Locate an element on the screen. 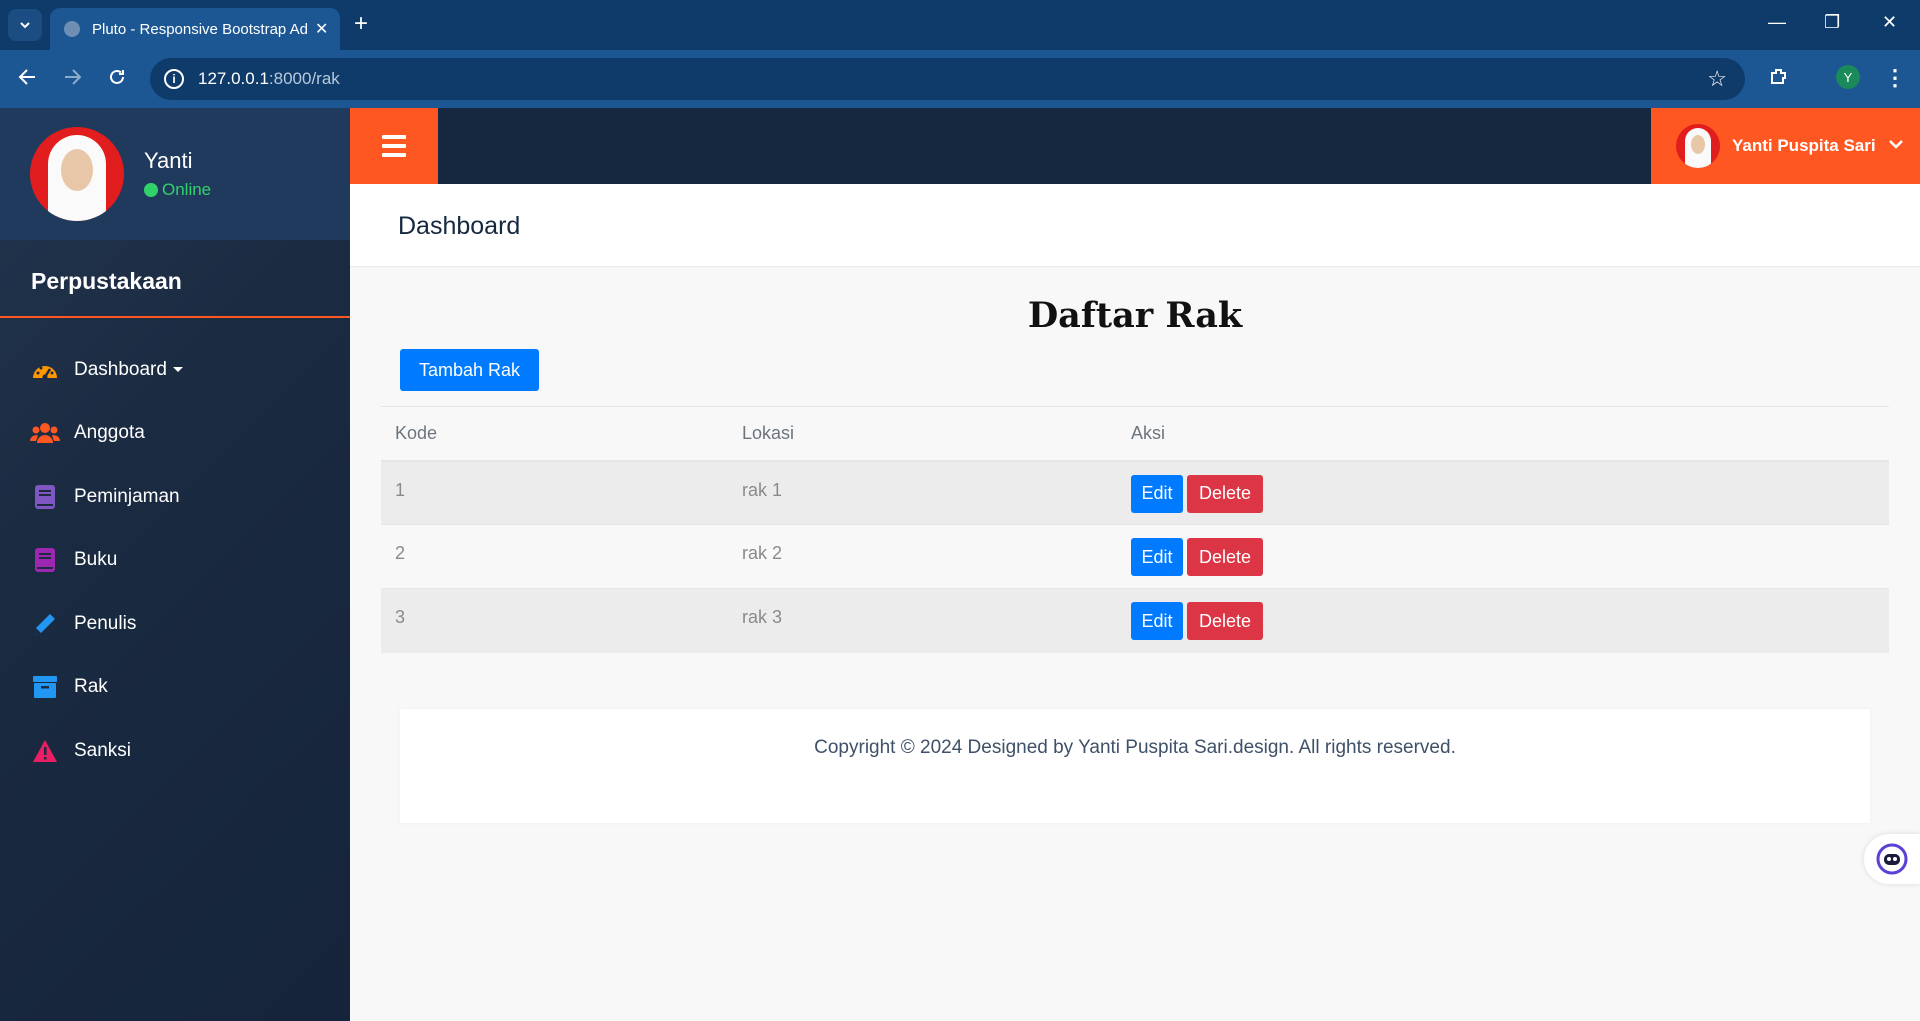 The height and width of the screenshot is (1021, 1920). address-bar-row: i 127.0.0.1:8000/rak ☆ Y ⋮ is located at coordinates (960, 79).